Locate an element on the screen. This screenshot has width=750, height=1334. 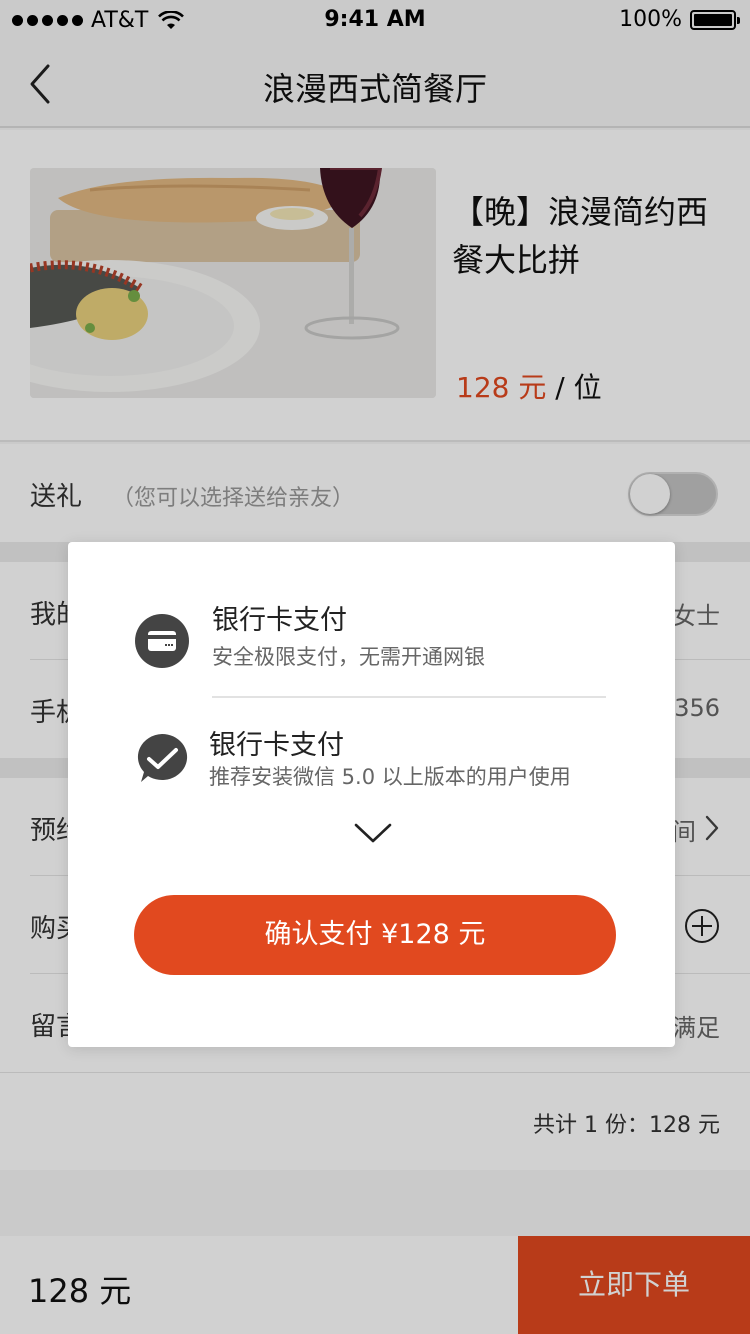
wechat-icon is located at coordinates (162, 757).